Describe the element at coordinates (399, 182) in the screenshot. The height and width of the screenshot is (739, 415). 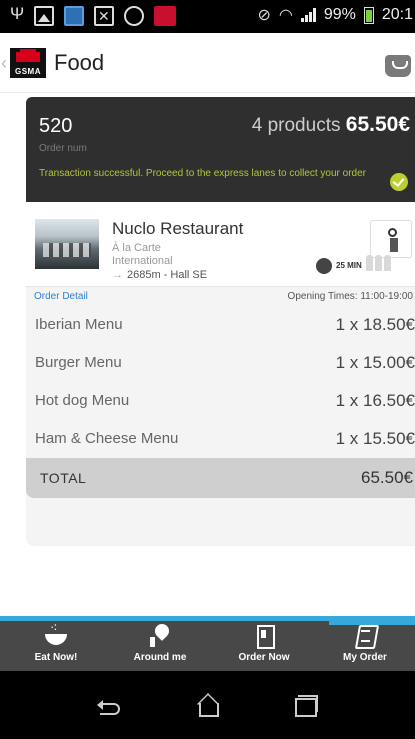
I see `check-icon` at that location.